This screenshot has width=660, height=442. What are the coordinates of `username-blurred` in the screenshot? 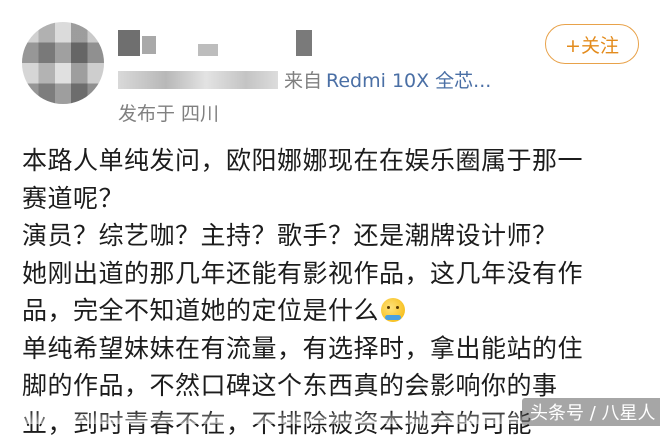 It's located at (218, 44).